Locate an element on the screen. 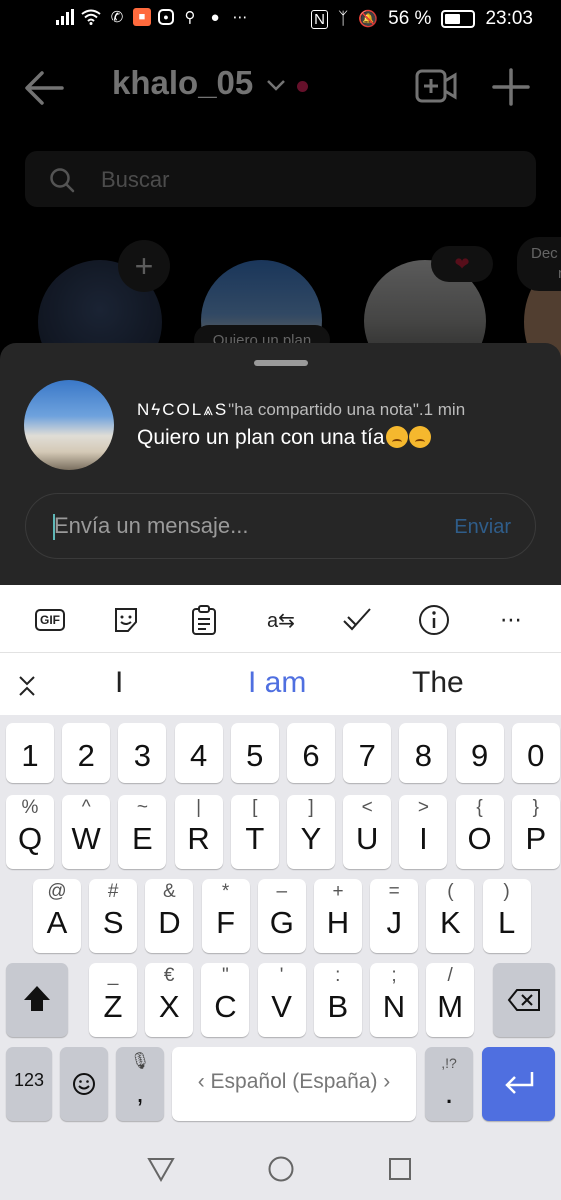 The height and width of the screenshot is (1200, 561). key-label: 1 is located at coordinates (30, 755).